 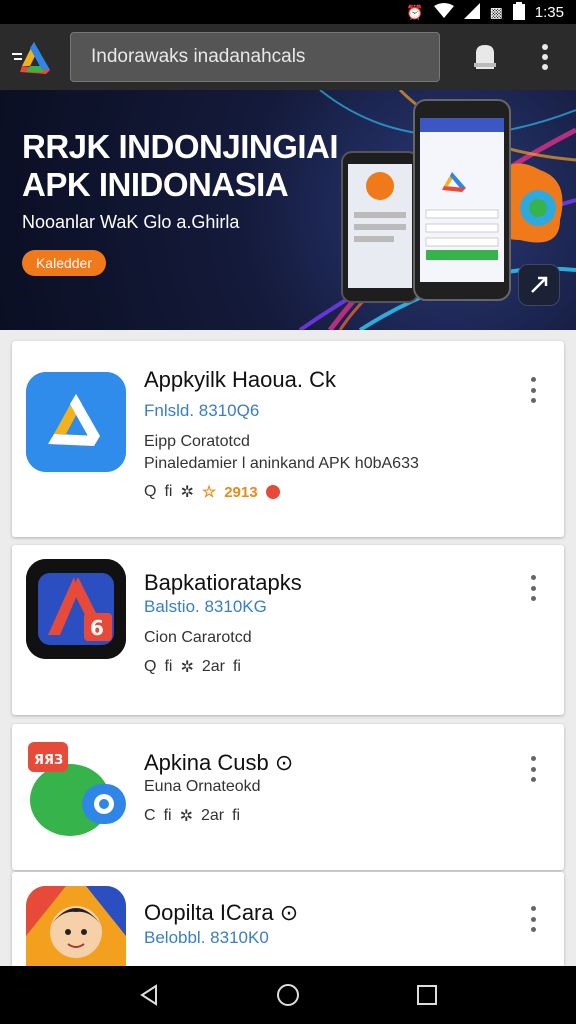 I want to click on app-icon-2: 6, so click(x=76, y=609).